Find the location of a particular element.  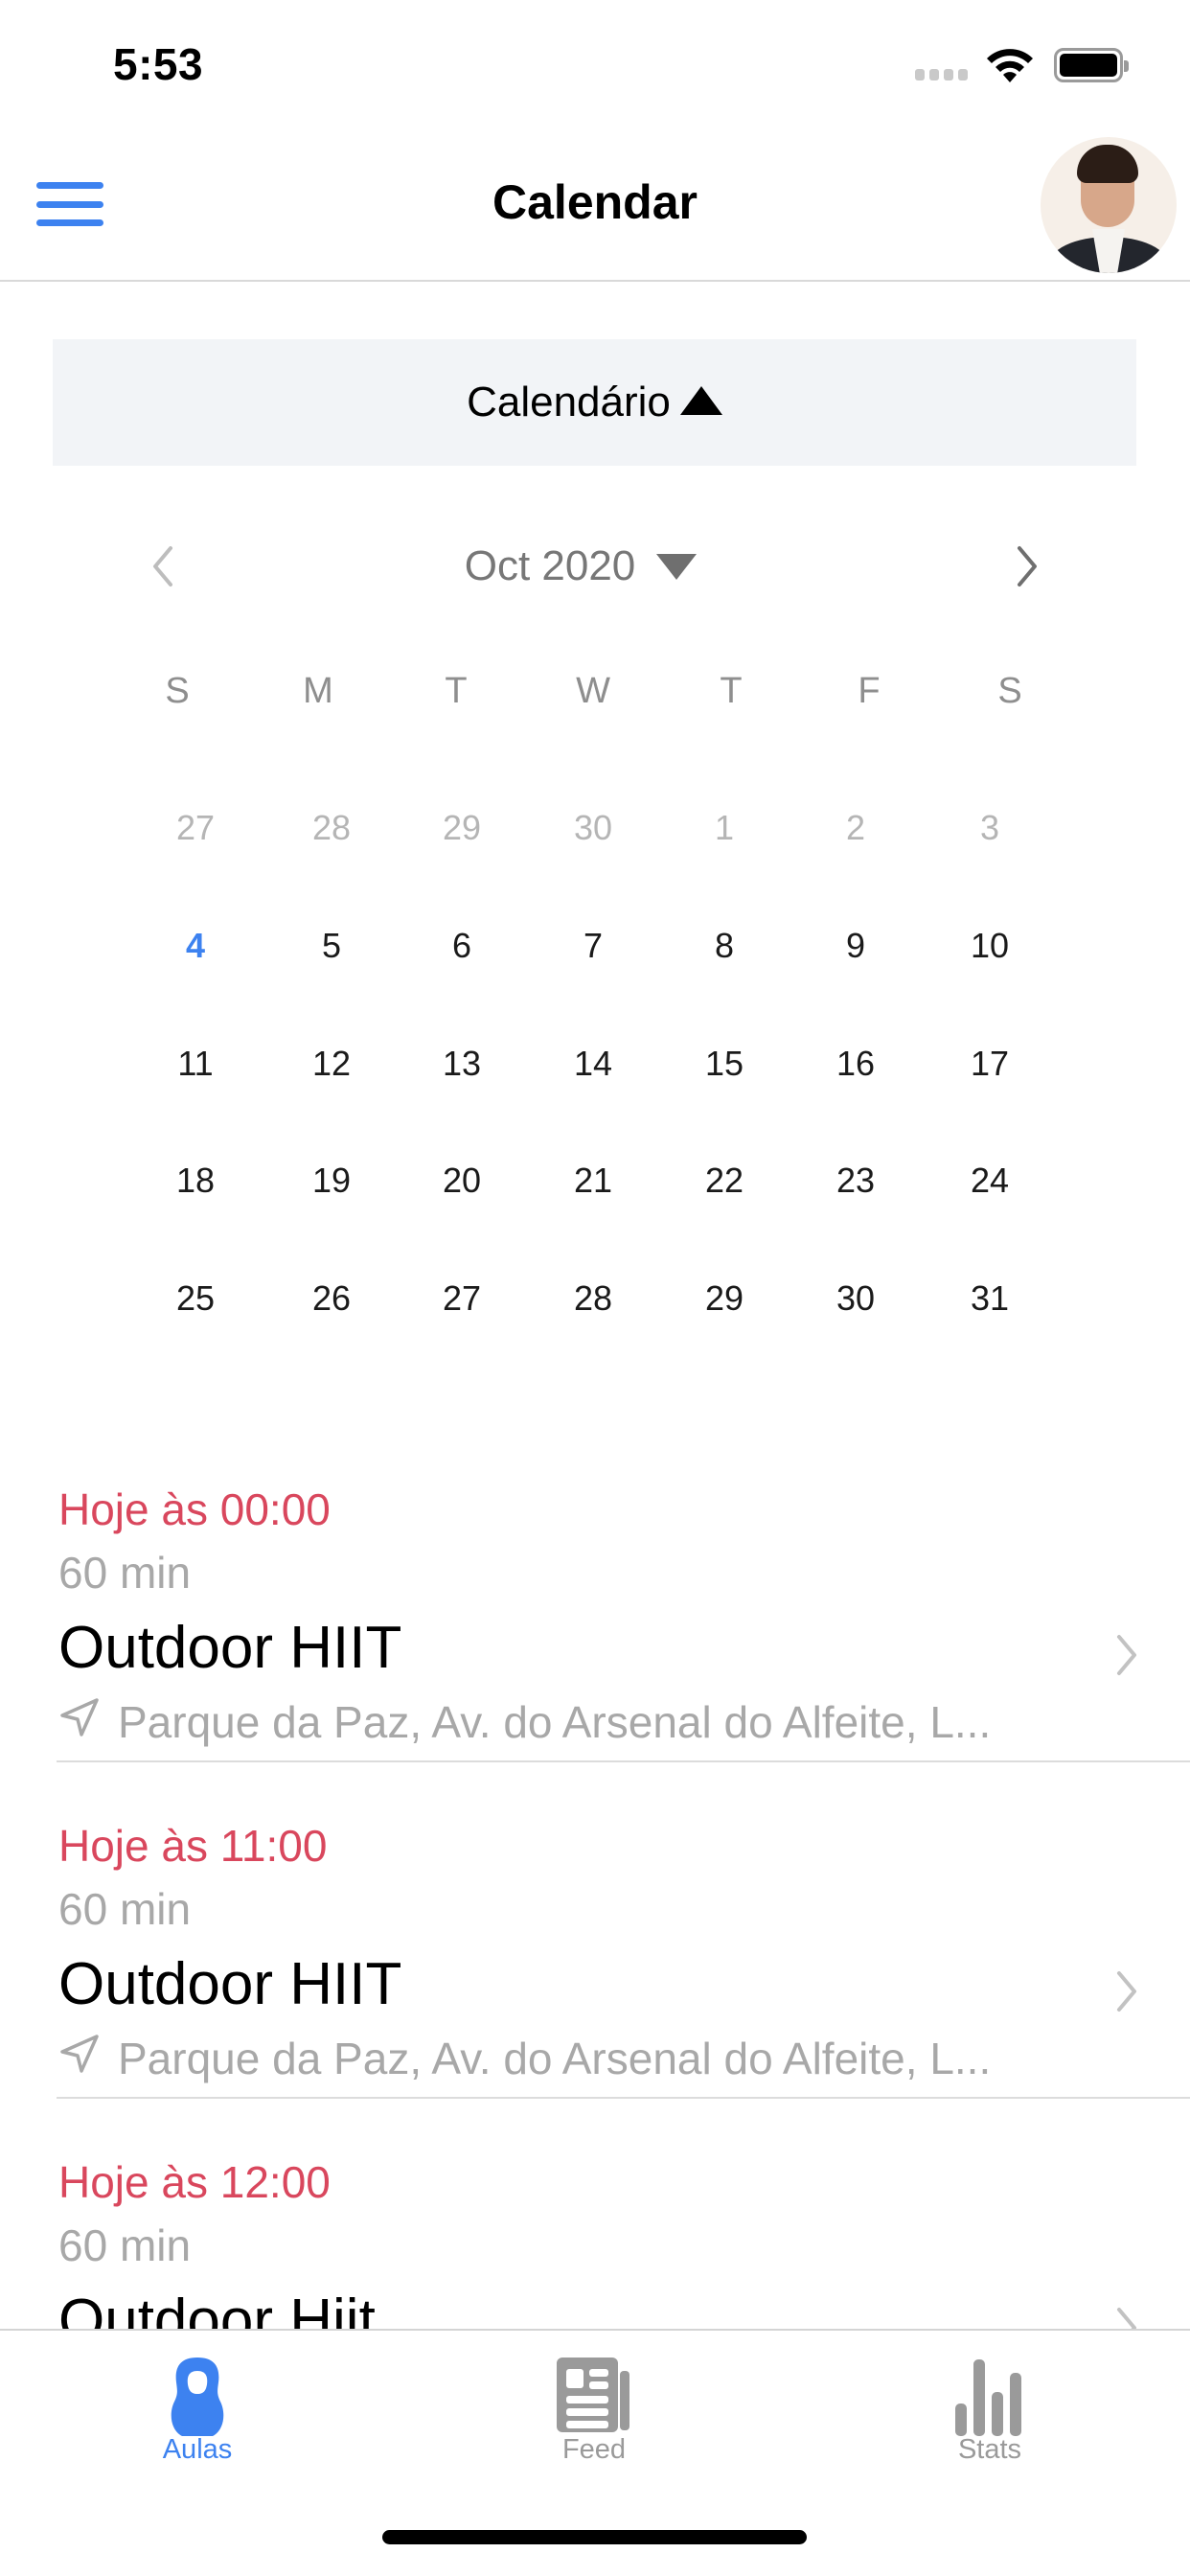

status-time: 5:53 is located at coordinates (159, 64).